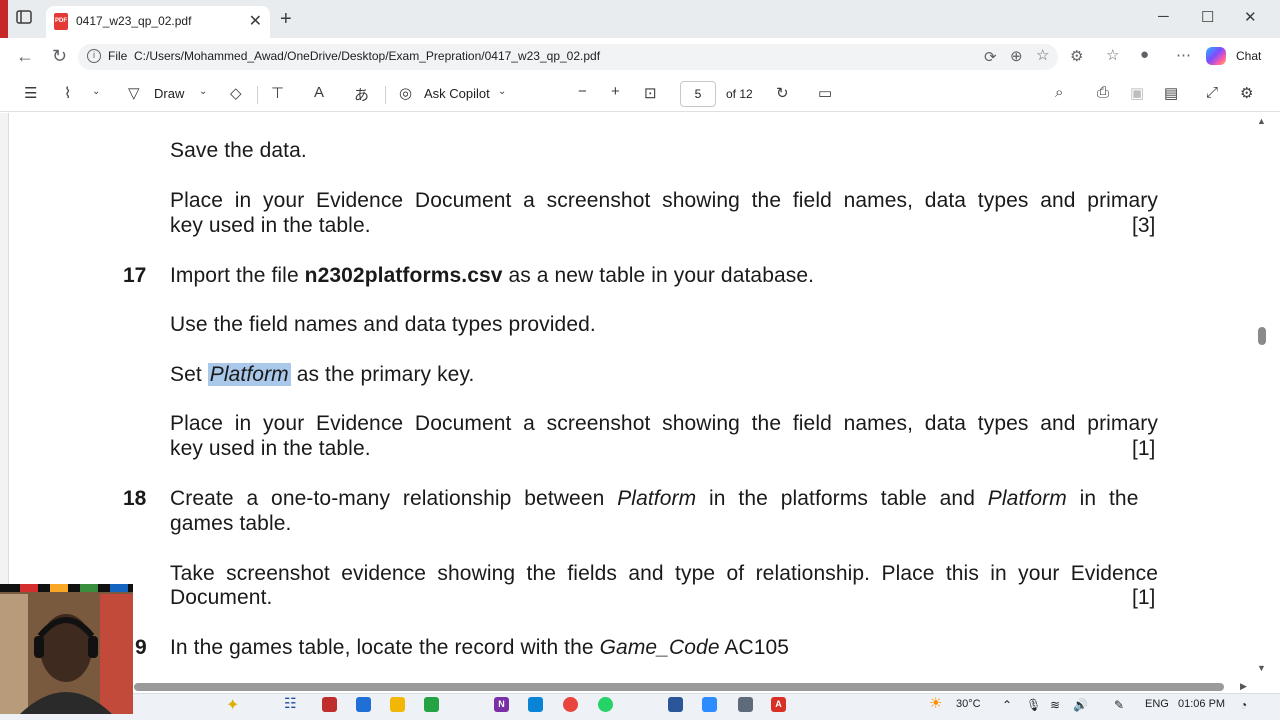  What do you see at coordinates (650, 93) in the screenshot?
I see `fit-width-icon: ⊡` at bounding box center [650, 93].